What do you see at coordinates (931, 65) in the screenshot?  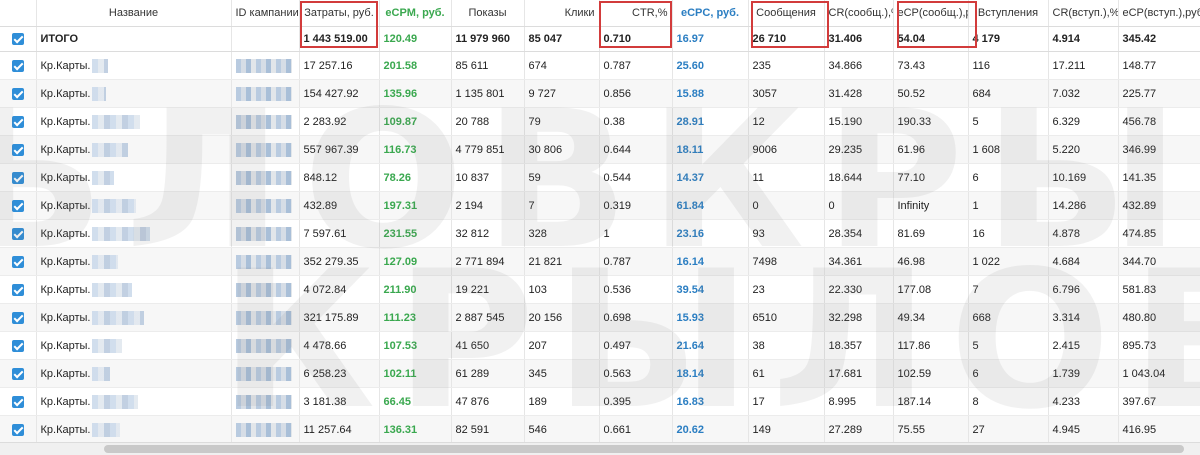 I see `cell-ecp-msg: 73.43` at bounding box center [931, 65].